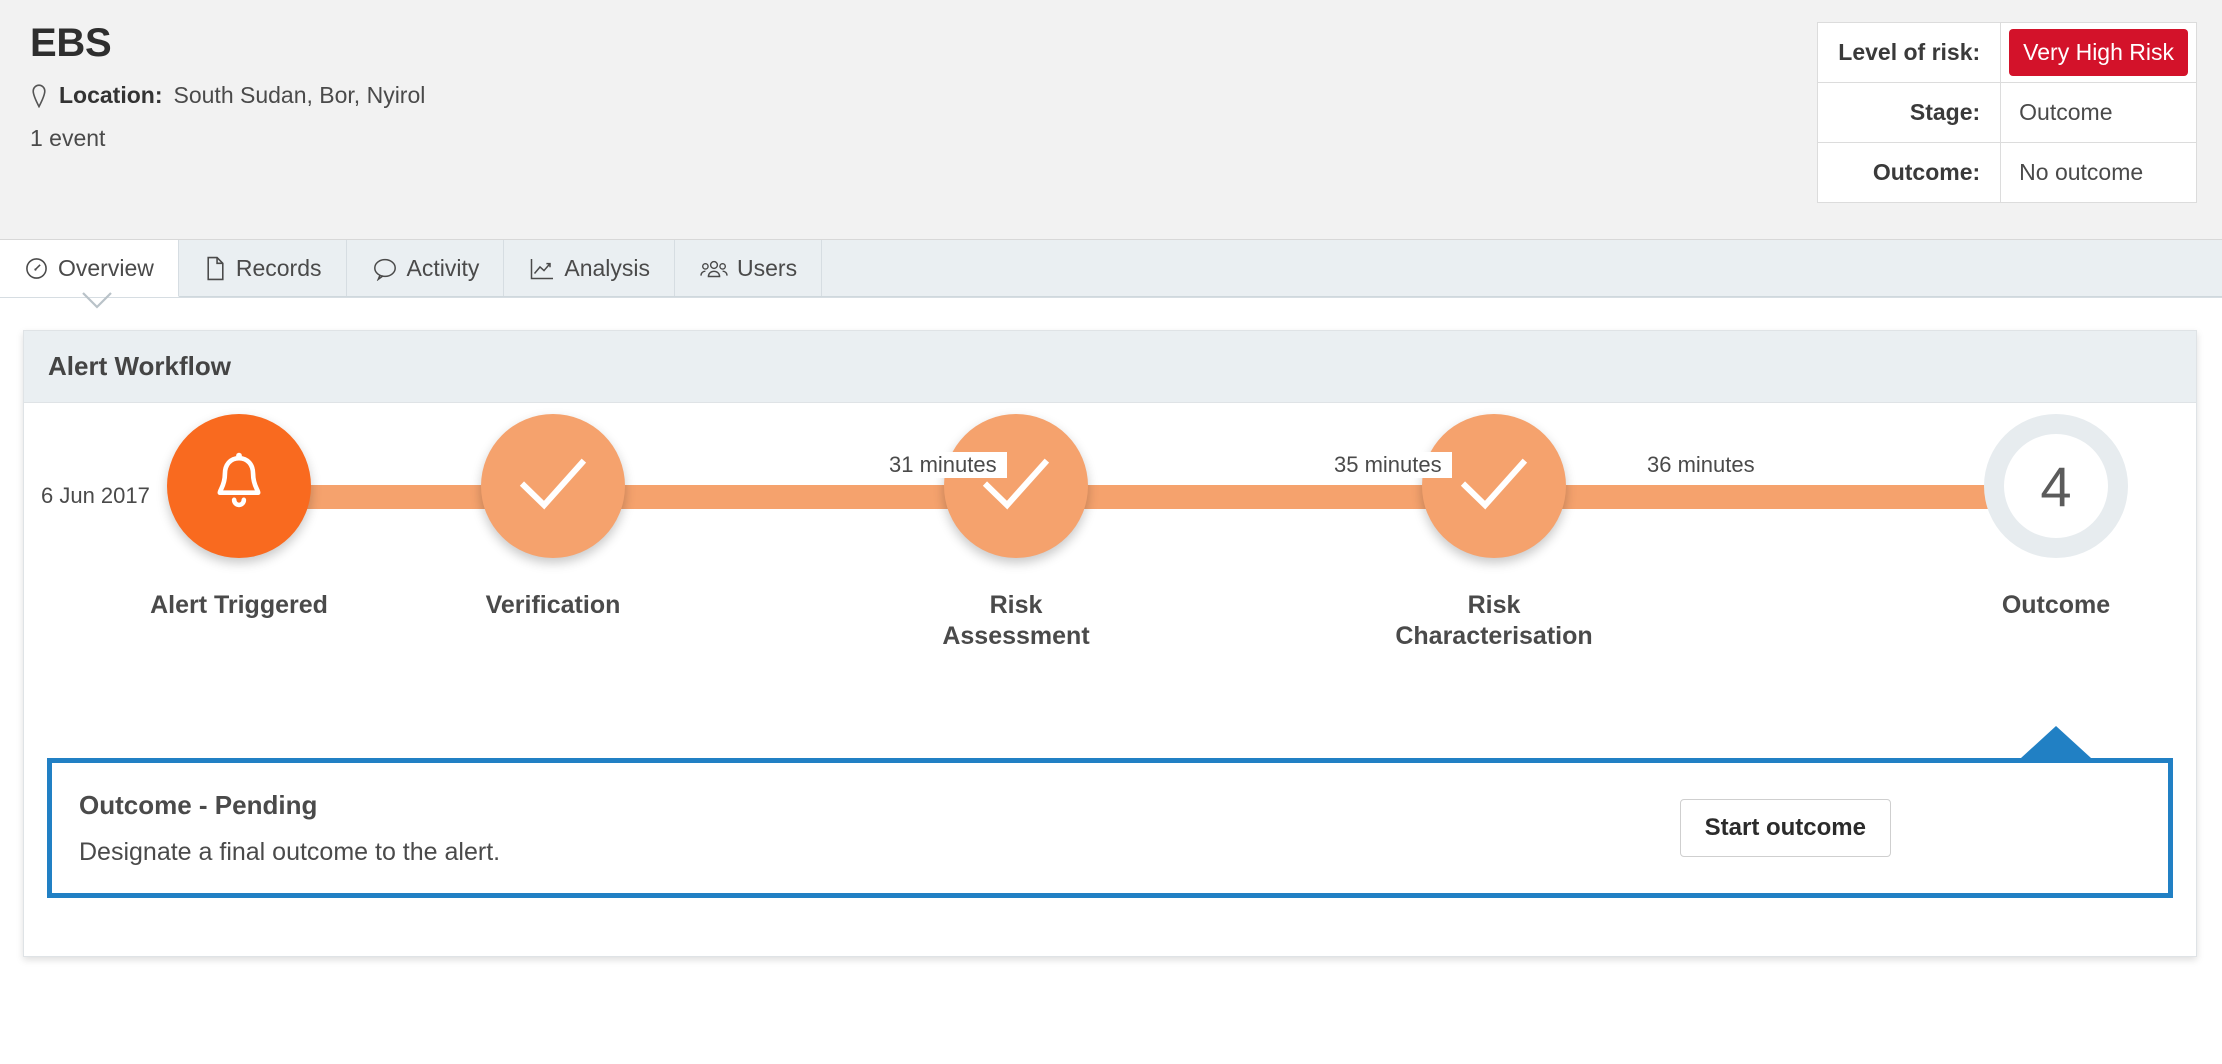  What do you see at coordinates (71, 43) in the screenshot?
I see `page-title: EBS` at bounding box center [71, 43].